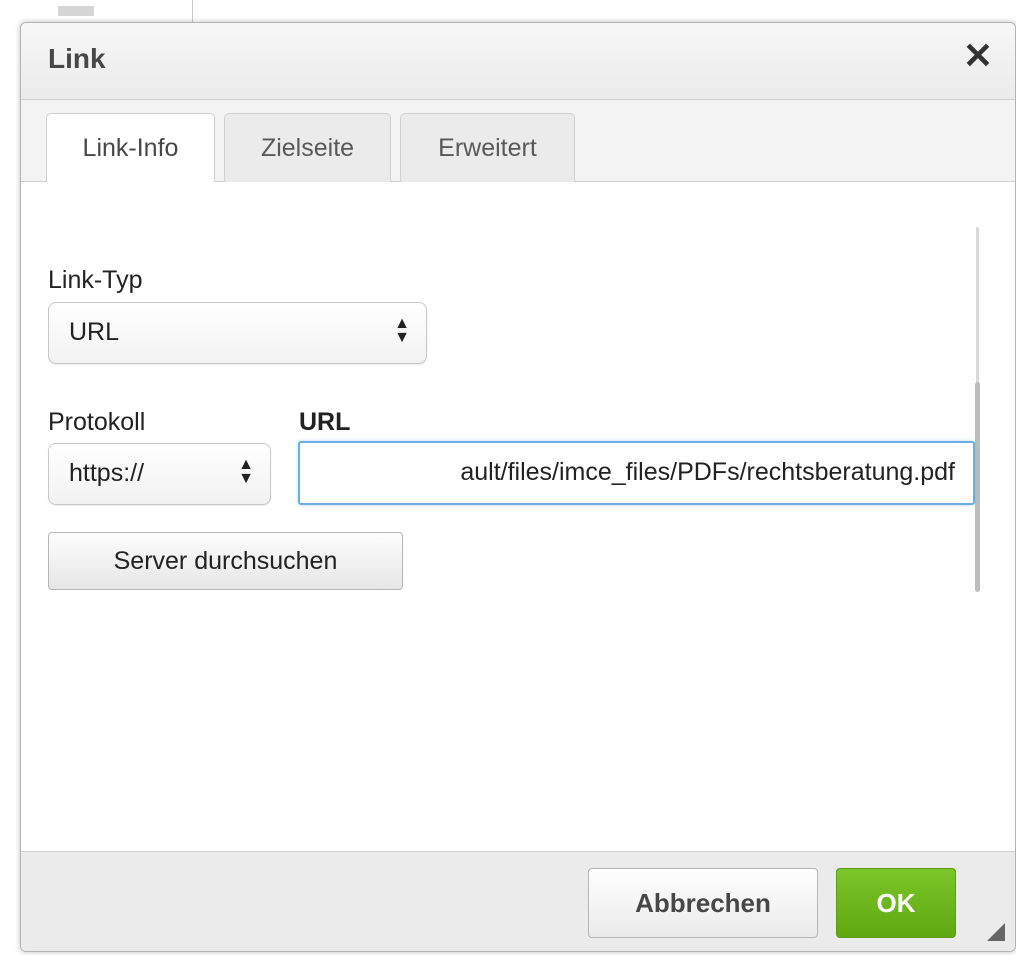 The image size is (1016, 955). Describe the element at coordinates (487, 147) in the screenshot. I see `tab-erweitert: Erweitert` at that location.